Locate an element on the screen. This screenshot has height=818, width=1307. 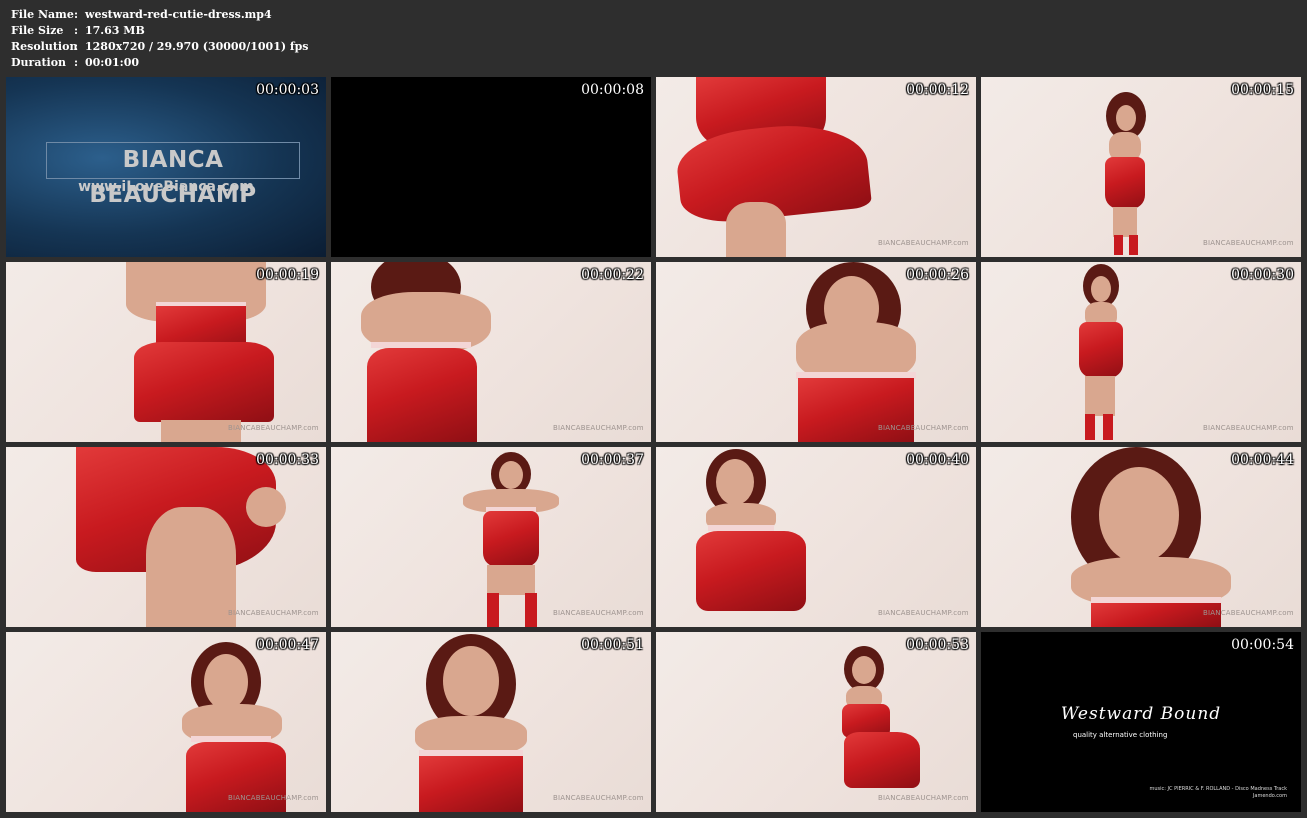
thumbnail-frame: BIANCABEAUCHAMP.com 00:00:22 is located at coordinates (491, 352).